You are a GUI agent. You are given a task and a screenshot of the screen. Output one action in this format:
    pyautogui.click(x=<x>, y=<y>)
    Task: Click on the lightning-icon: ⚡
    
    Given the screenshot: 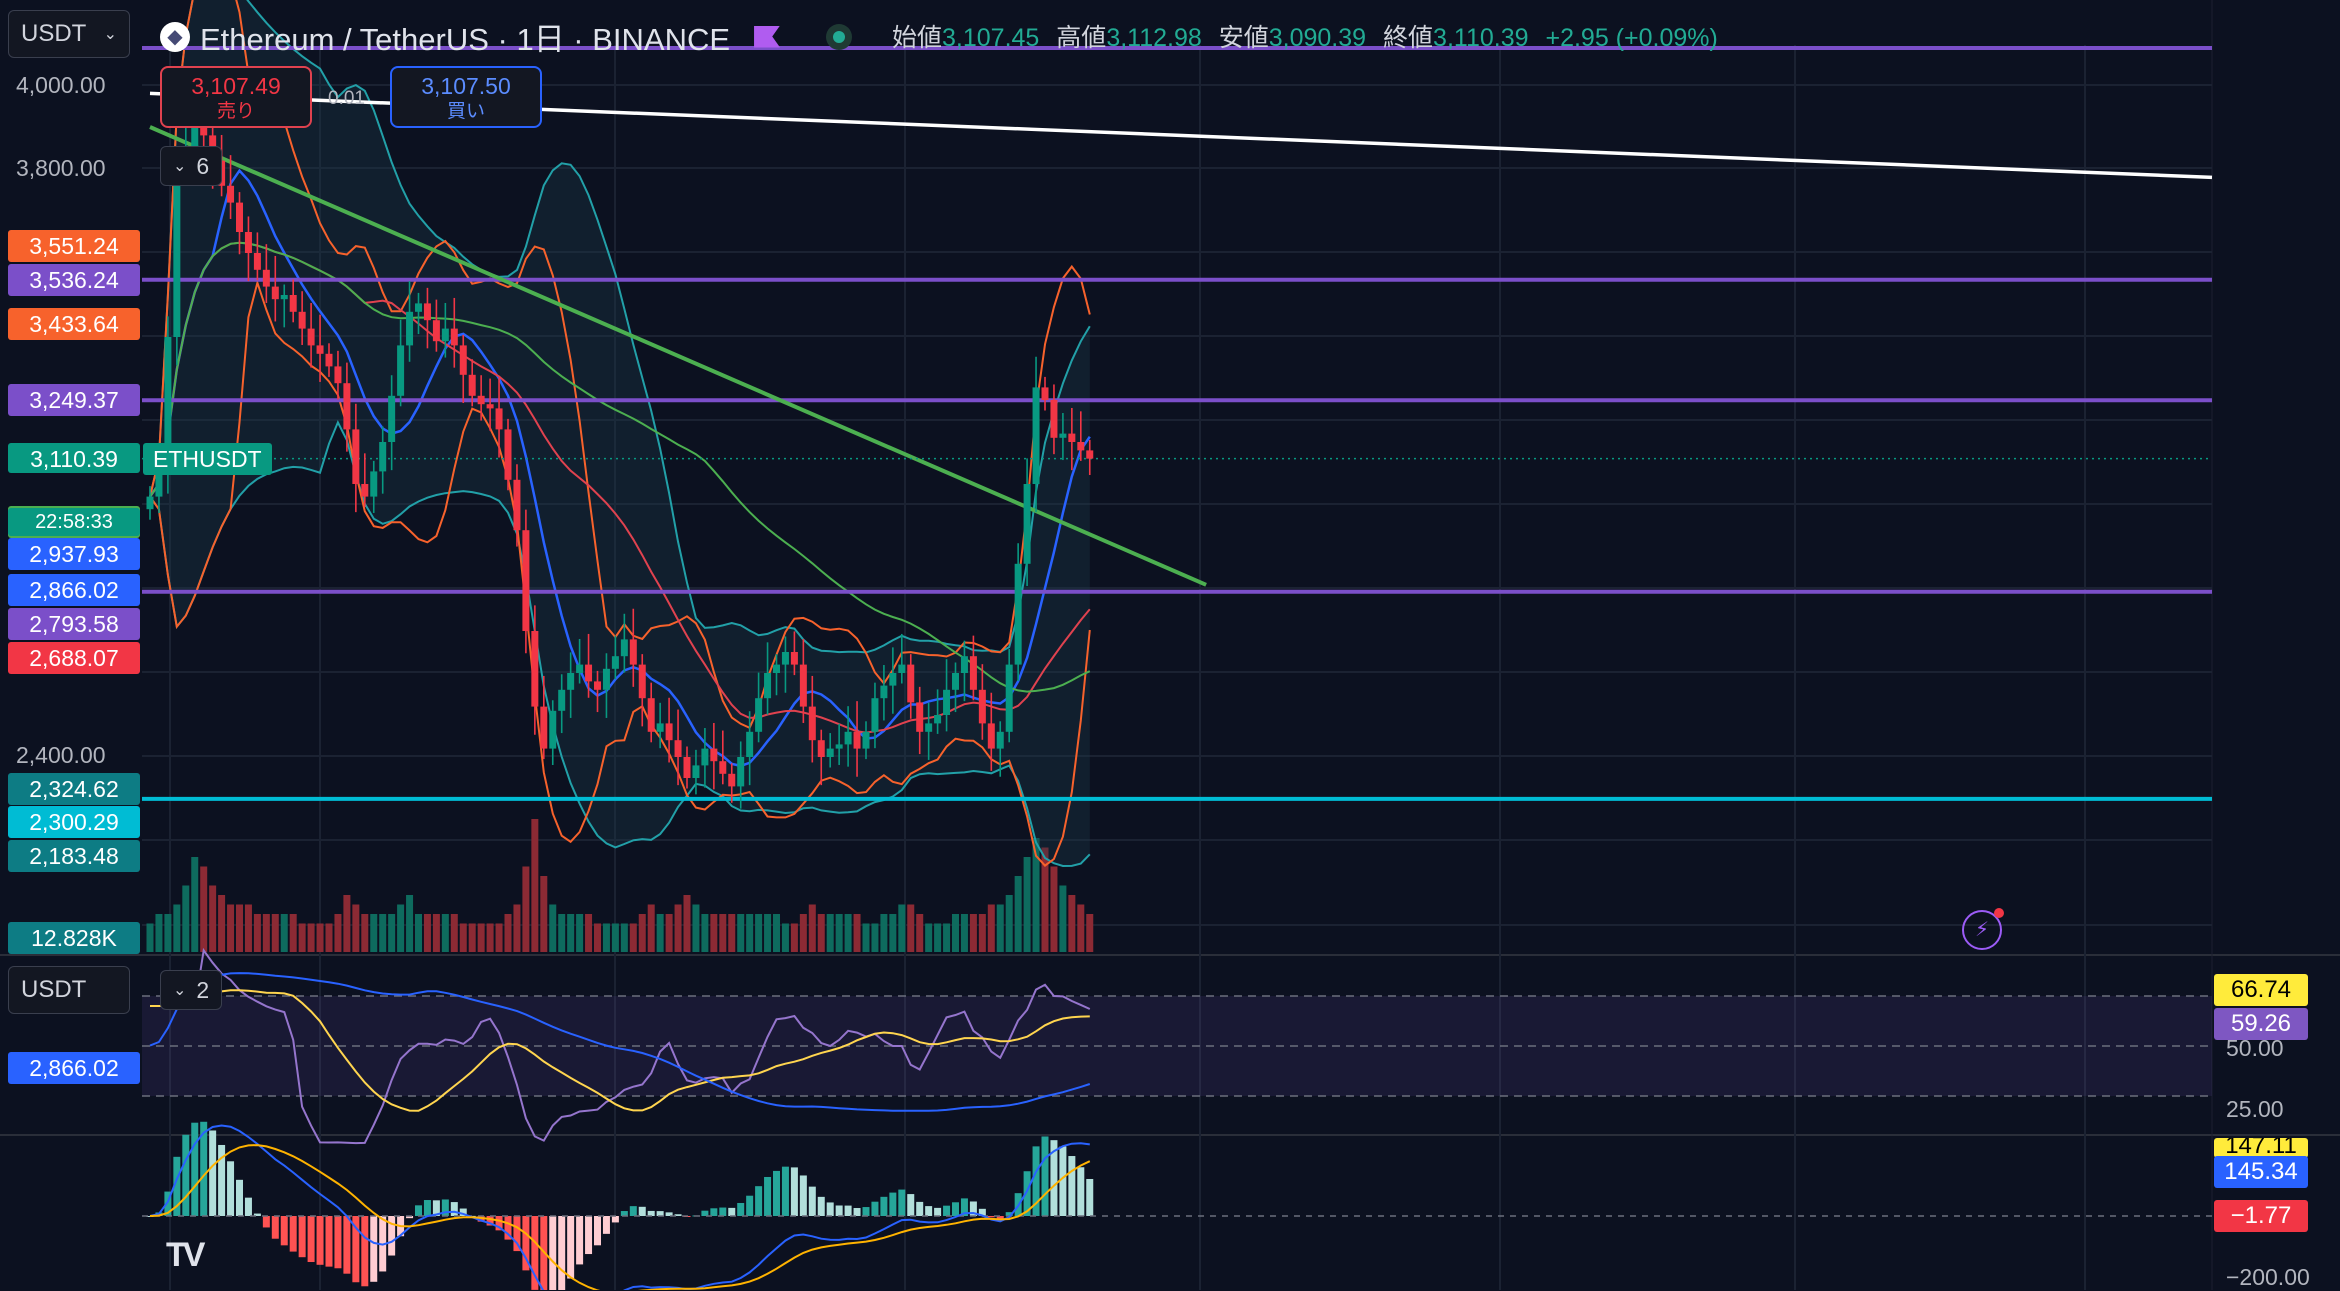 What is the action you would take?
    pyautogui.click(x=1983, y=929)
    